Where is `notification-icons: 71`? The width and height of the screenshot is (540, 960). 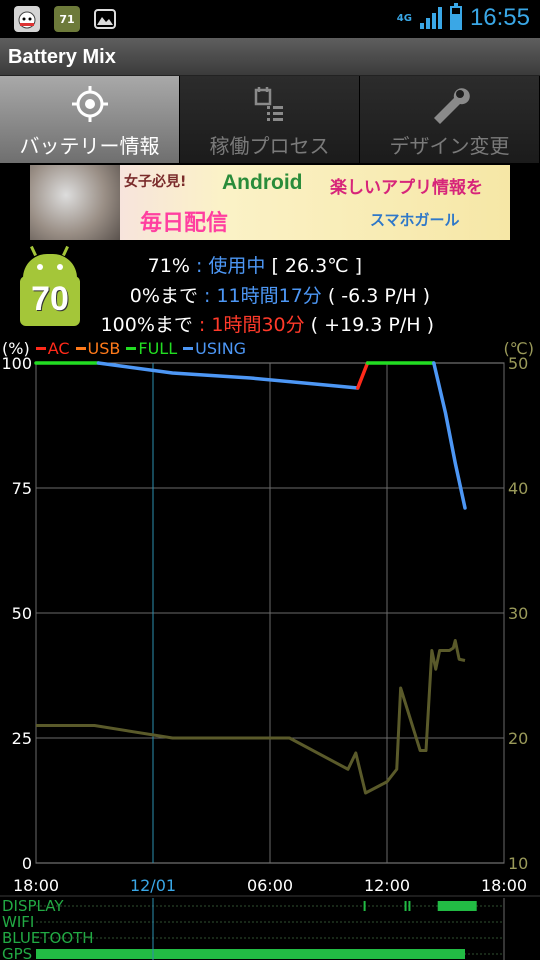
notification-icons: 71 is located at coordinates (65, 19).